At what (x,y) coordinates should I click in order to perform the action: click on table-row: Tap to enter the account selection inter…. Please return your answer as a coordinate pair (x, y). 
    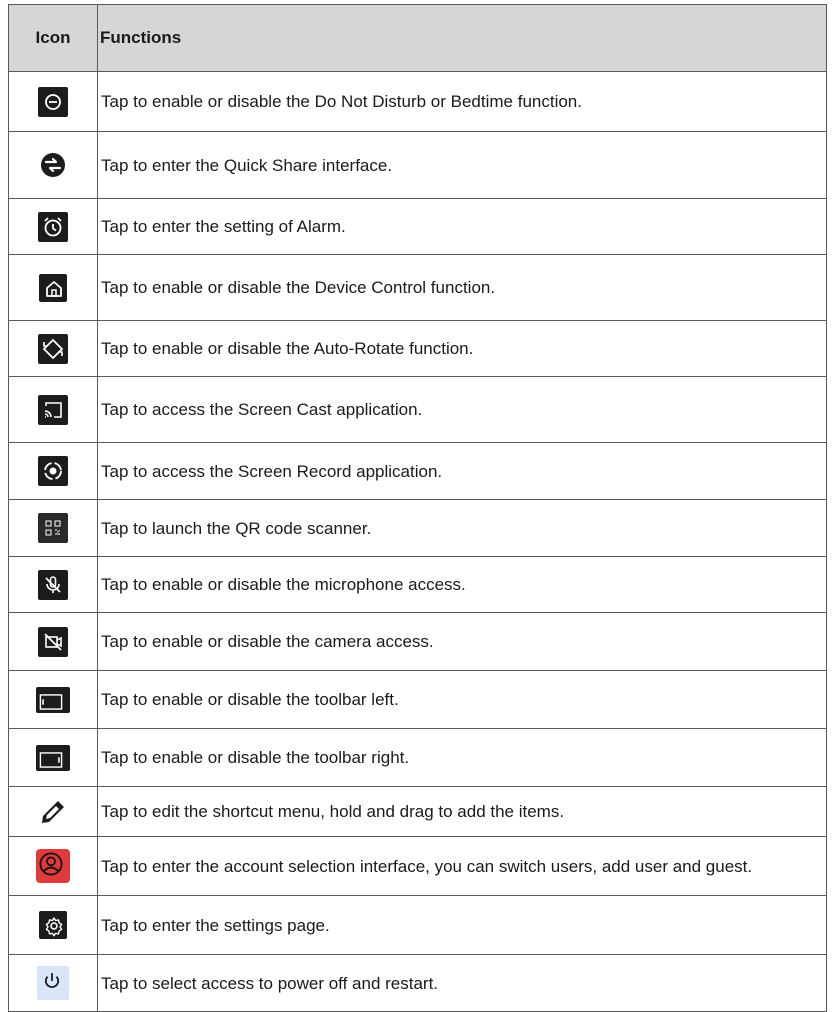
    Looking at the image, I should click on (417, 866).